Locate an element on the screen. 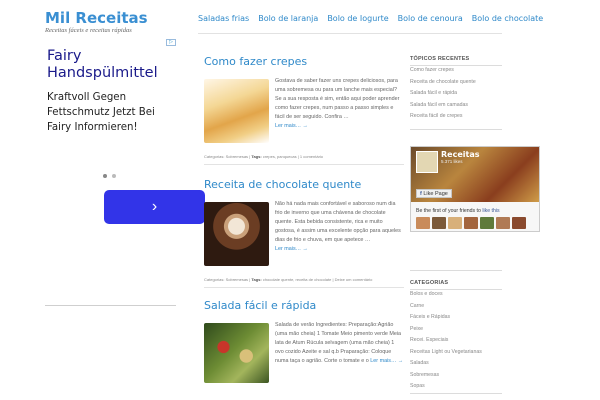 This screenshot has height=400, width=600. nav-item-bolo-de-cenoura: Bolo de cenoura is located at coordinates (430, 18).